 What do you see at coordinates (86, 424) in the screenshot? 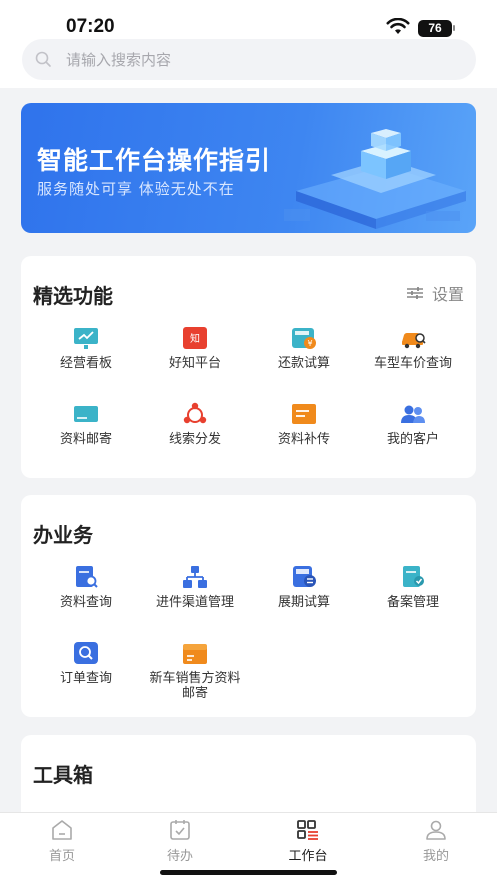
I see `feature-item-mailing: 资料邮寄` at bounding box center [86, 424].